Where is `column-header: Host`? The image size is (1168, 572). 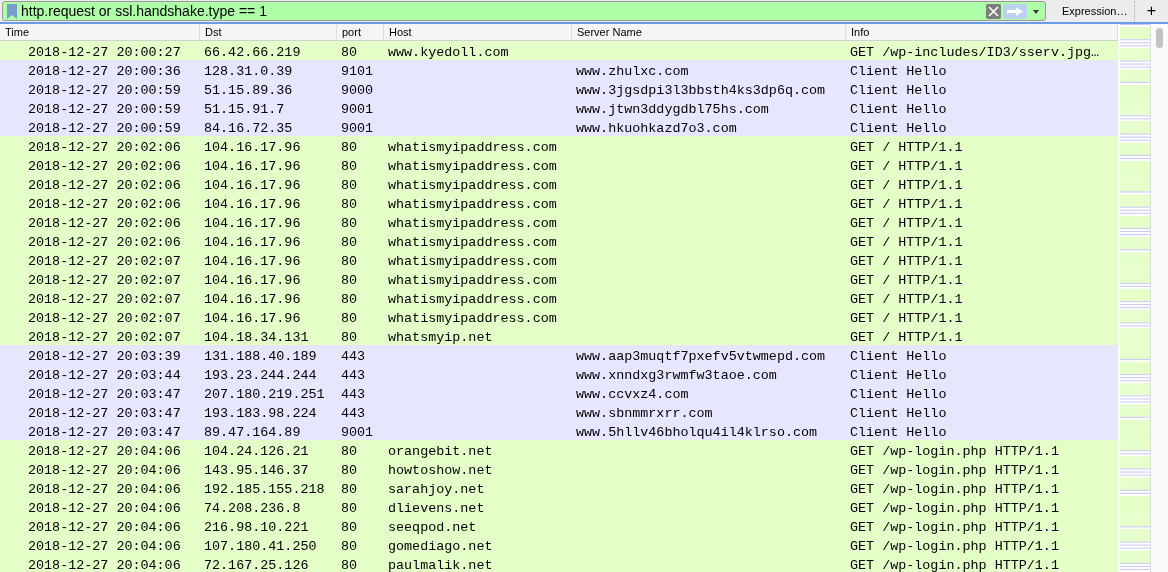 column-header: Host is located at coordinates (478, 32).